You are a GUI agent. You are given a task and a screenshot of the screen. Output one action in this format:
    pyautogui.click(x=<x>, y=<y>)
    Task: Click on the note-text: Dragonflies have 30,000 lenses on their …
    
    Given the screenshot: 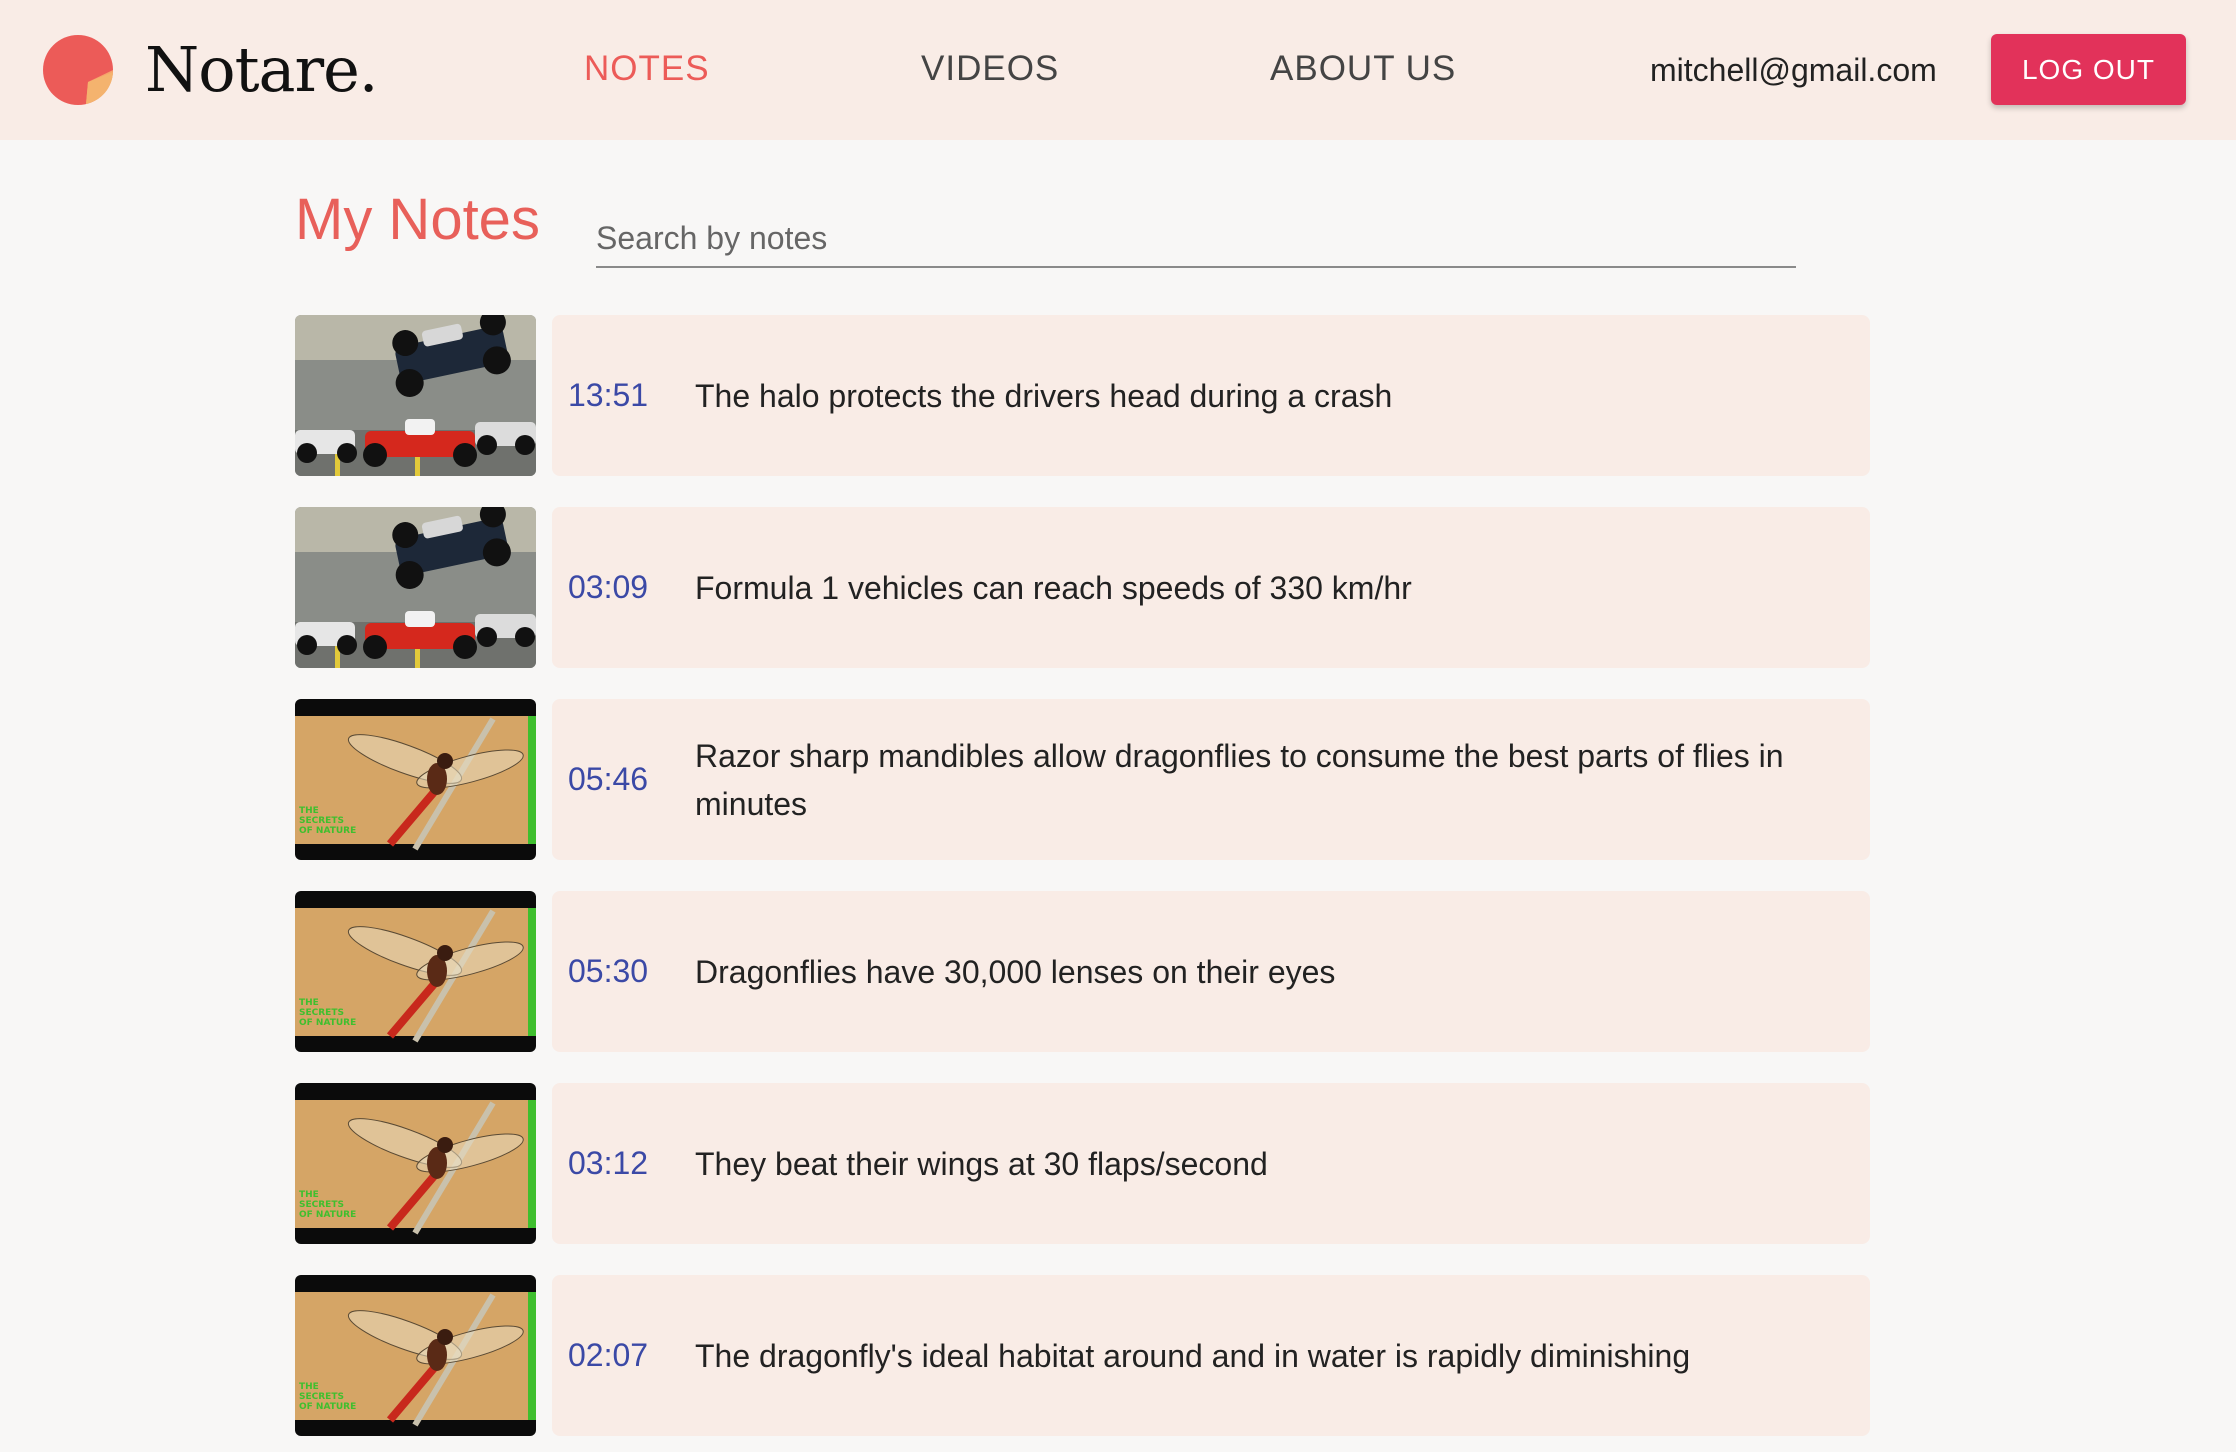 What is the action you would take?
    pyautogui.click(x=1015, y=971)
    